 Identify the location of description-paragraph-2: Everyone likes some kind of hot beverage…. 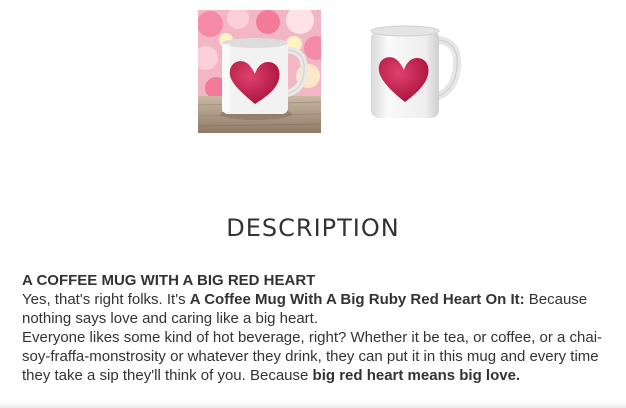
(317, 356).